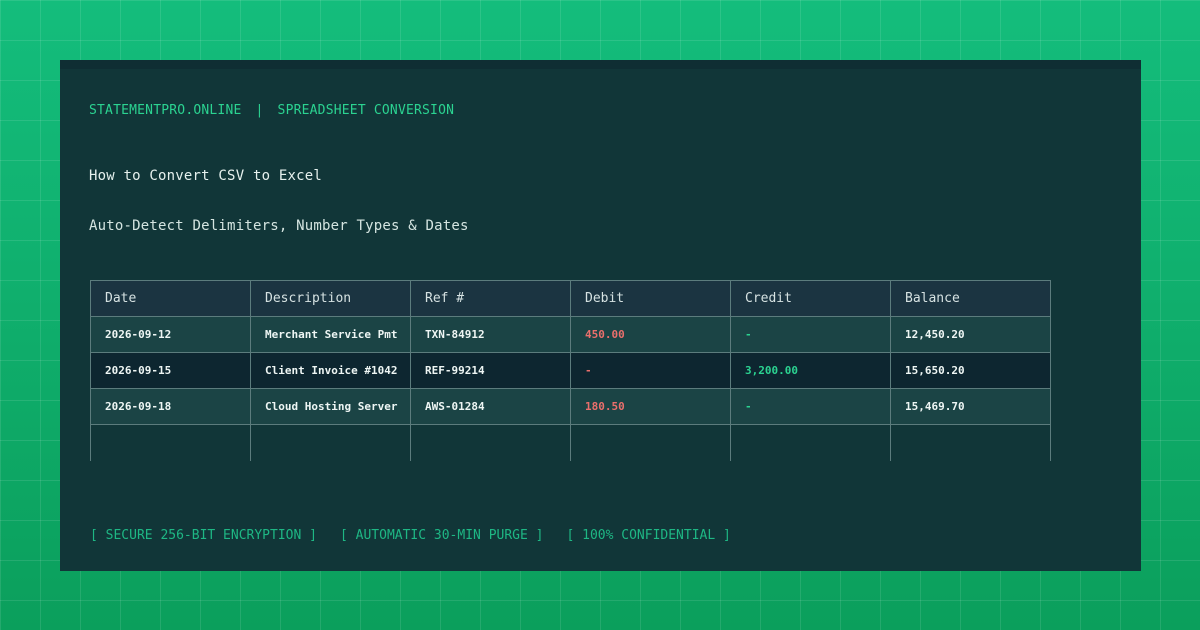 The width and height of the screenshot is (1200, 630). I want to click on cell-description: Client Invoice #1042, so click(330, 370).